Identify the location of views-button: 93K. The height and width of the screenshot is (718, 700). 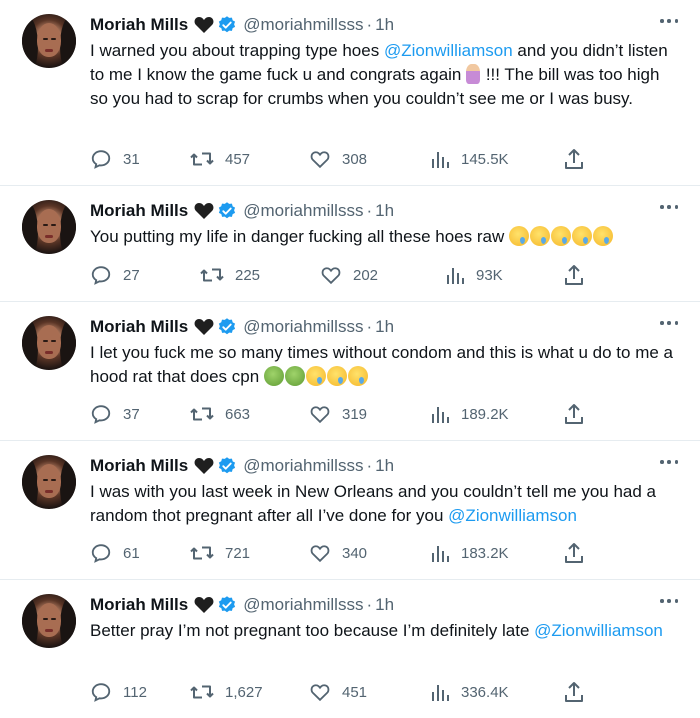
(474, 275).